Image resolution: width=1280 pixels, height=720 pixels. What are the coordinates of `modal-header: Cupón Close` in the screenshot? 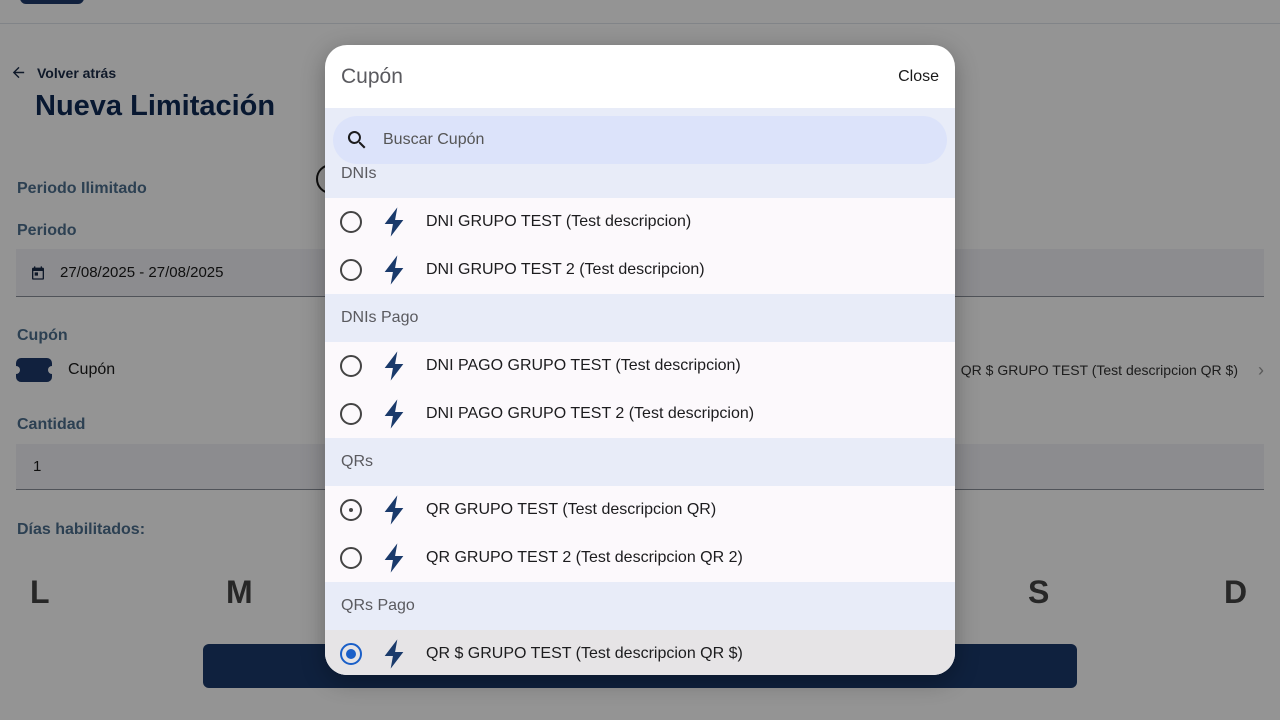 It's located at (640, 76).